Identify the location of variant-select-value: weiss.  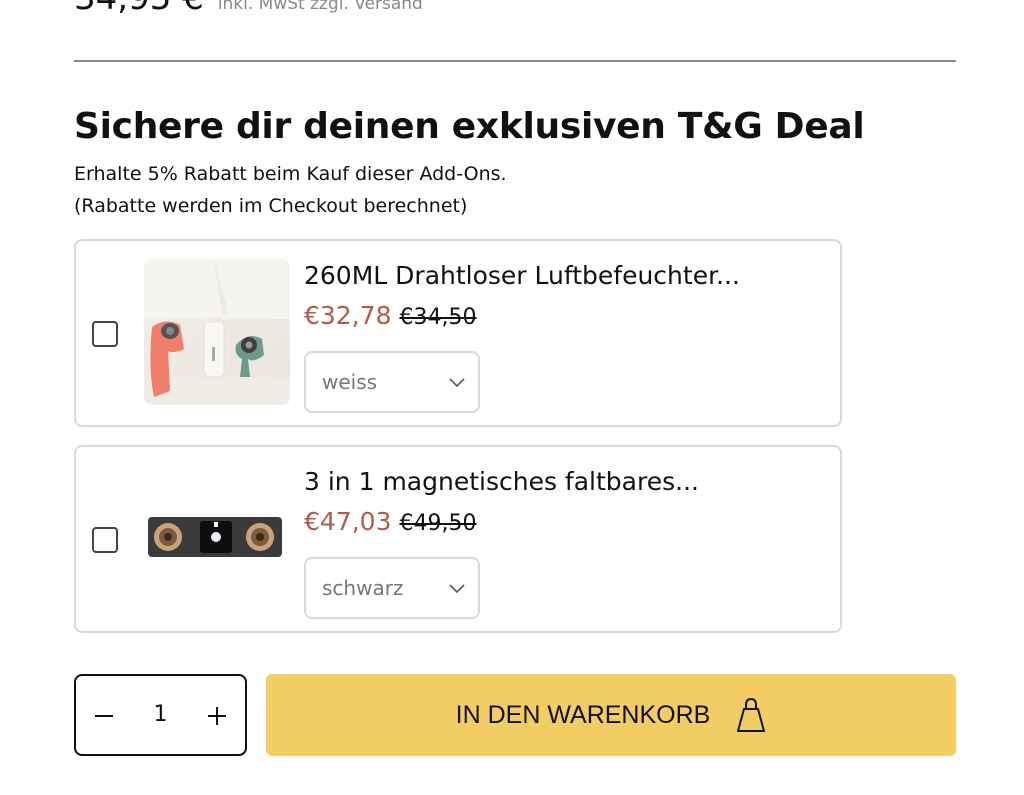
(350, 382).